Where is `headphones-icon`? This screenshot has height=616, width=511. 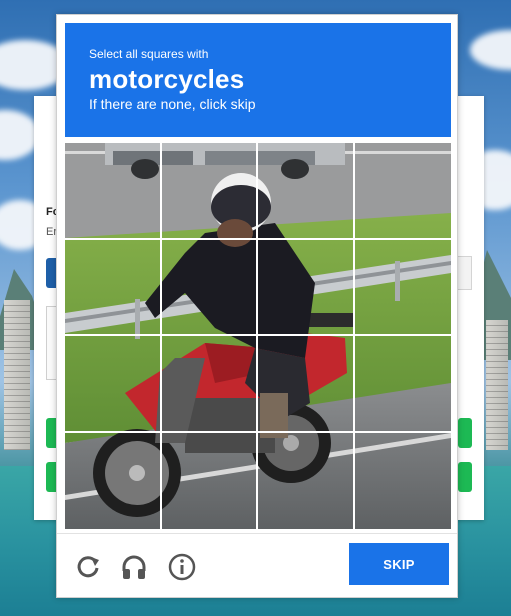
headphones-icon is located at coordinates (134, 567).